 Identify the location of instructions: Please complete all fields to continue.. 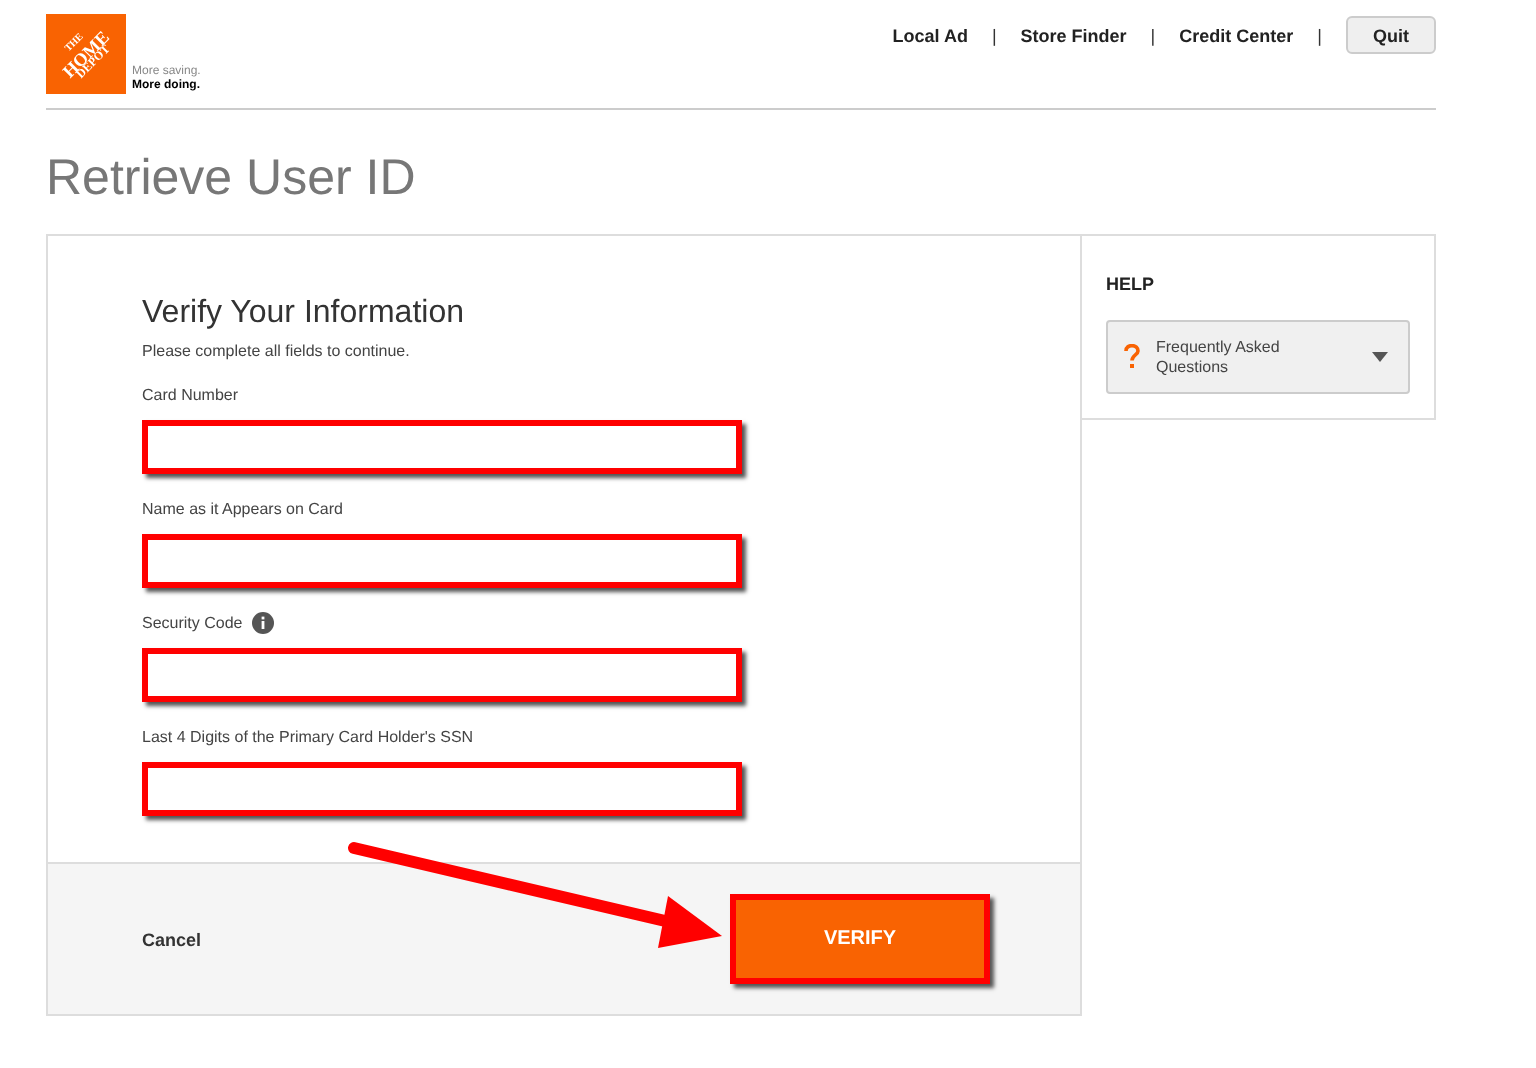
(277, 351).